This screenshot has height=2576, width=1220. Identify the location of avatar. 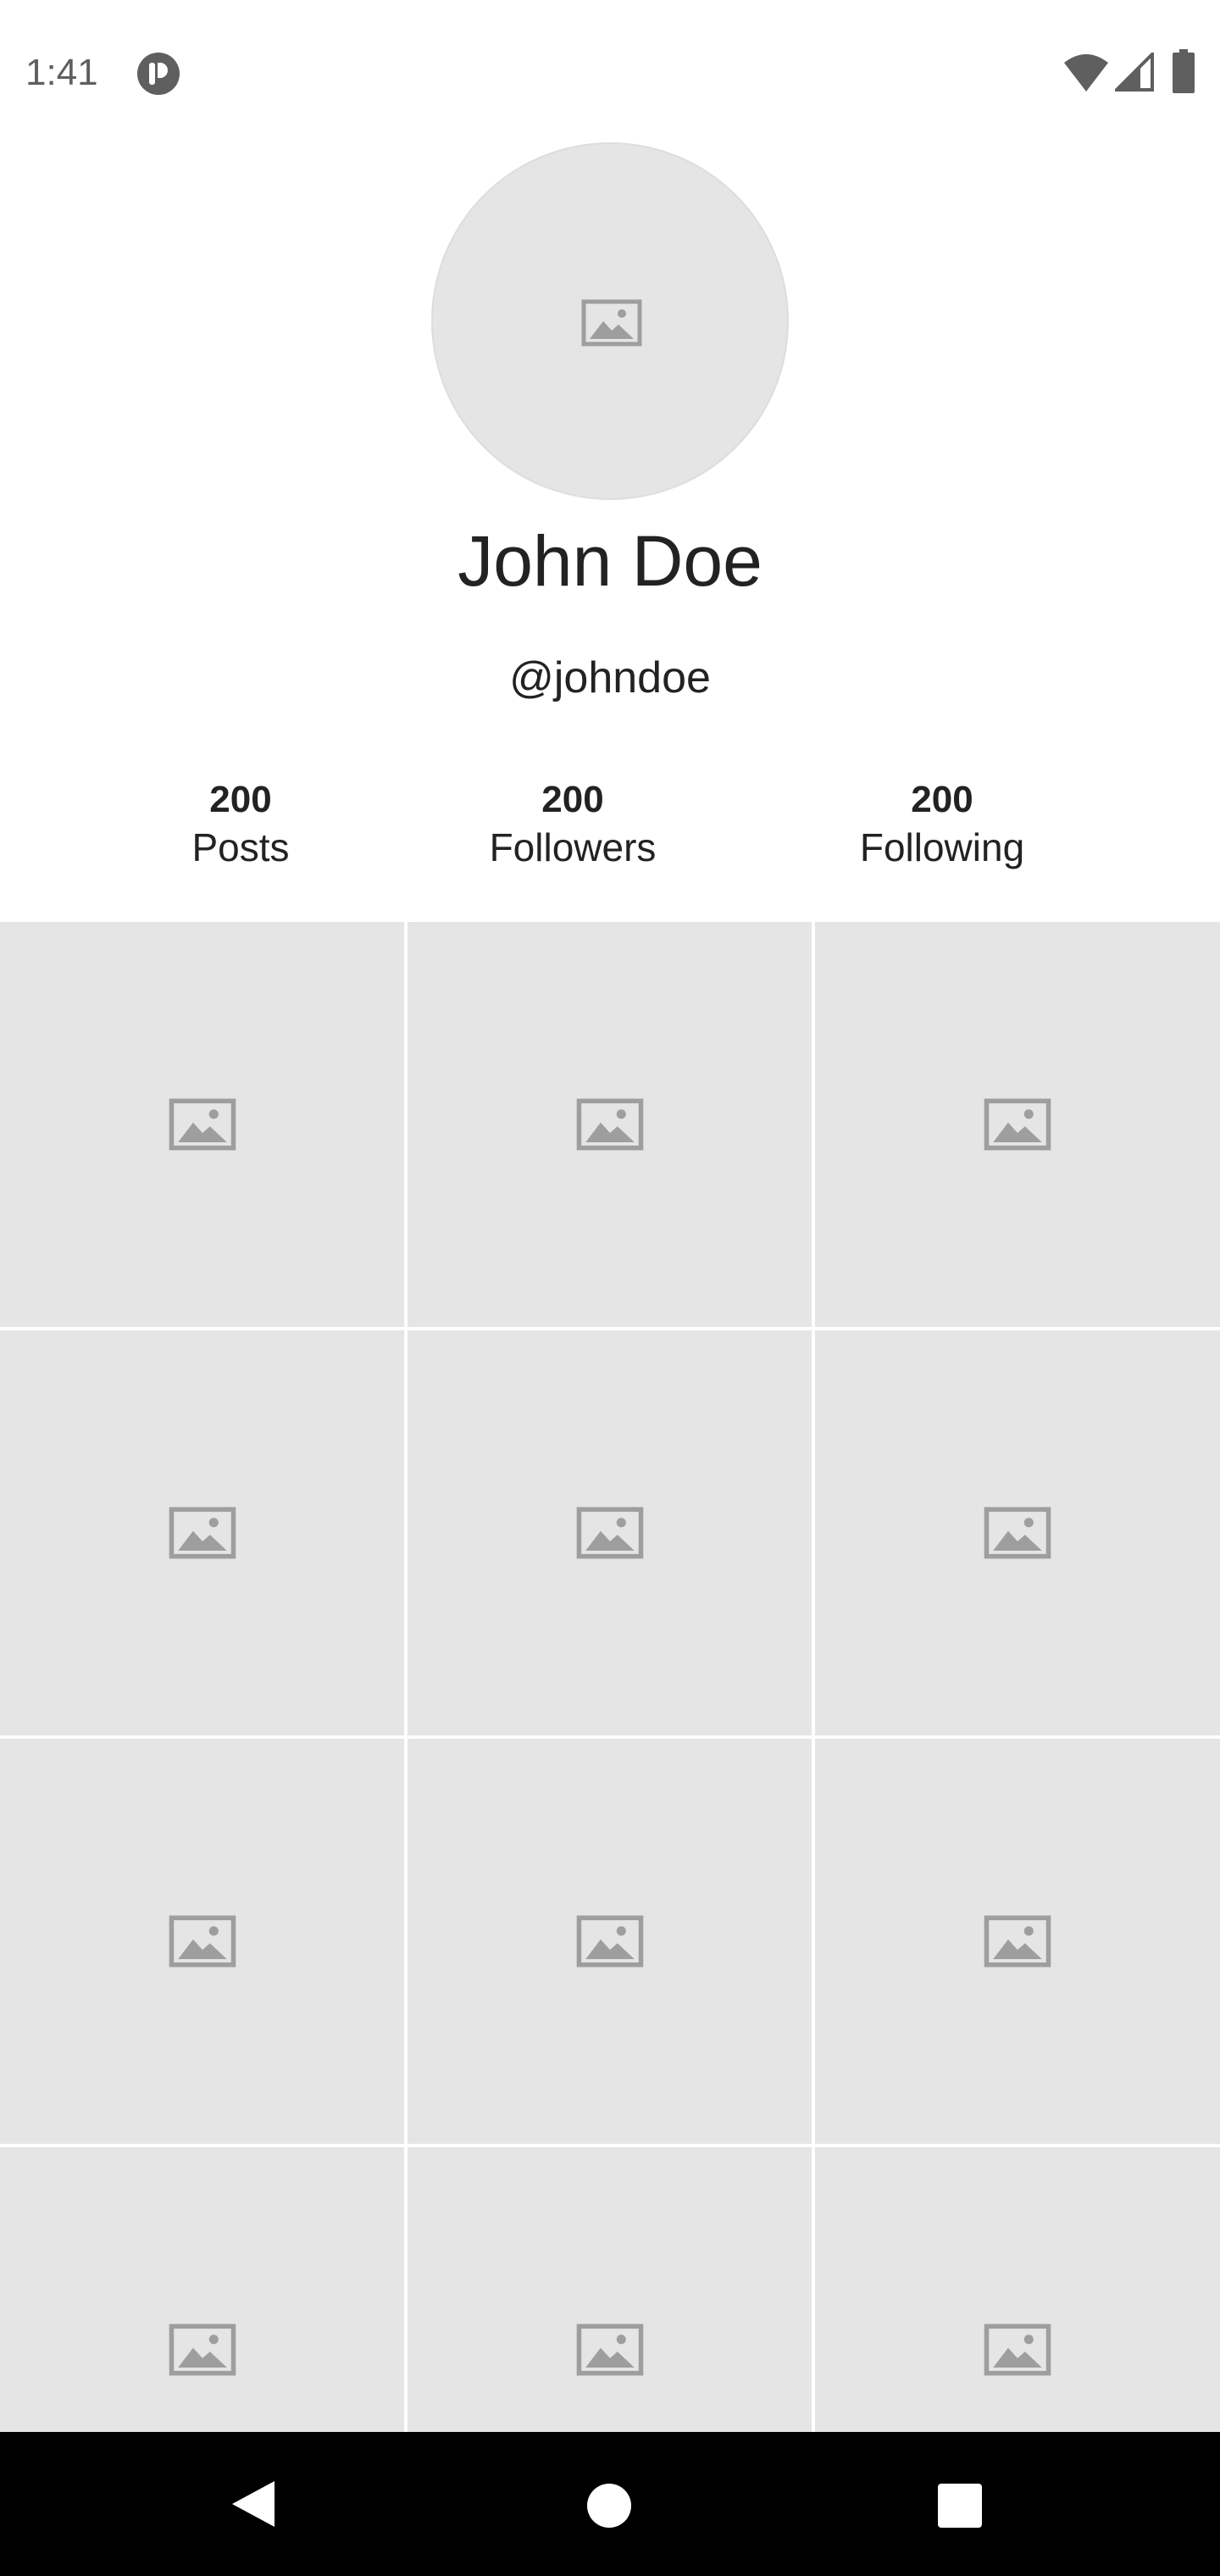
(610, 321).